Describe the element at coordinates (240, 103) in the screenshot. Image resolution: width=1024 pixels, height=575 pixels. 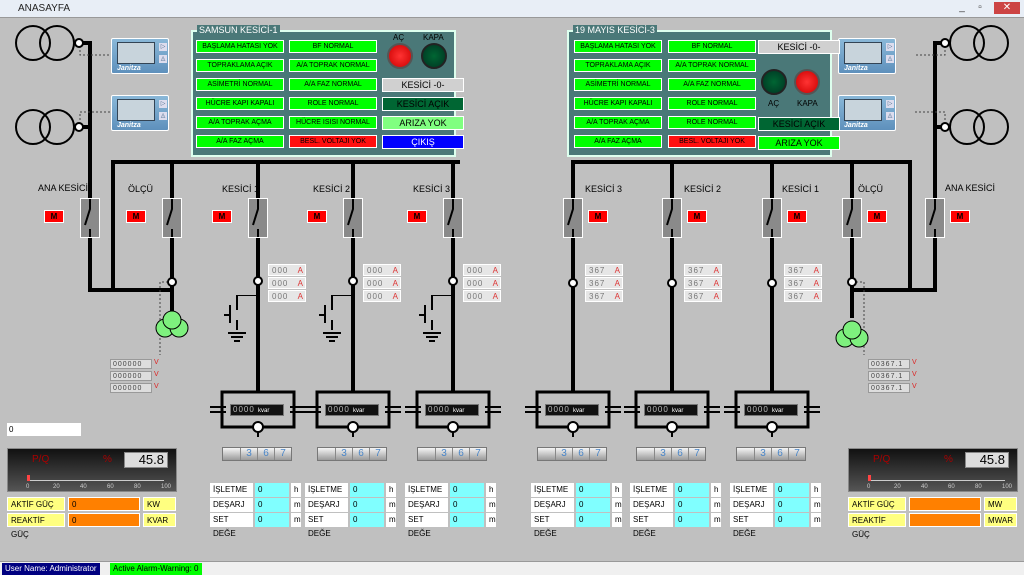
I see `status-indicator: HÜCRE KAPI KAPALI` at that location.